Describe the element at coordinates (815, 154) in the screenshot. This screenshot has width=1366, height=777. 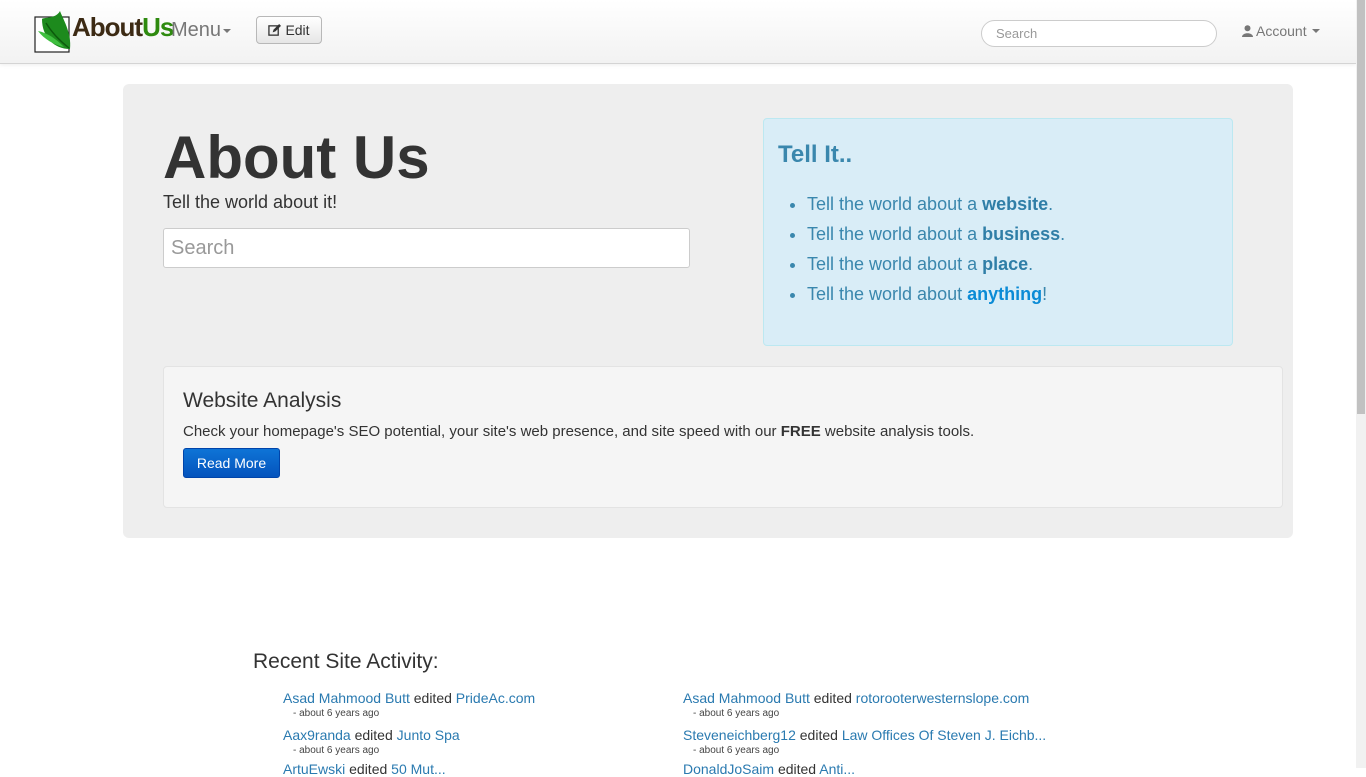
I see `tell-it-title: Tell It..` at that location.